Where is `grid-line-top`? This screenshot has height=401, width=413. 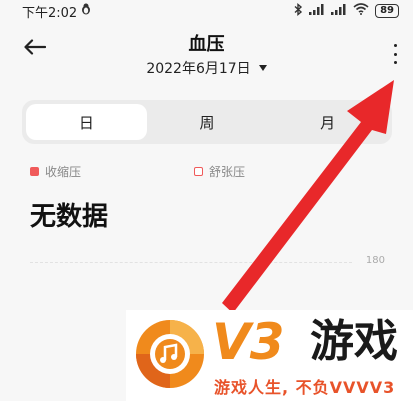 grid-line-top is located at coordinates (191, 262).